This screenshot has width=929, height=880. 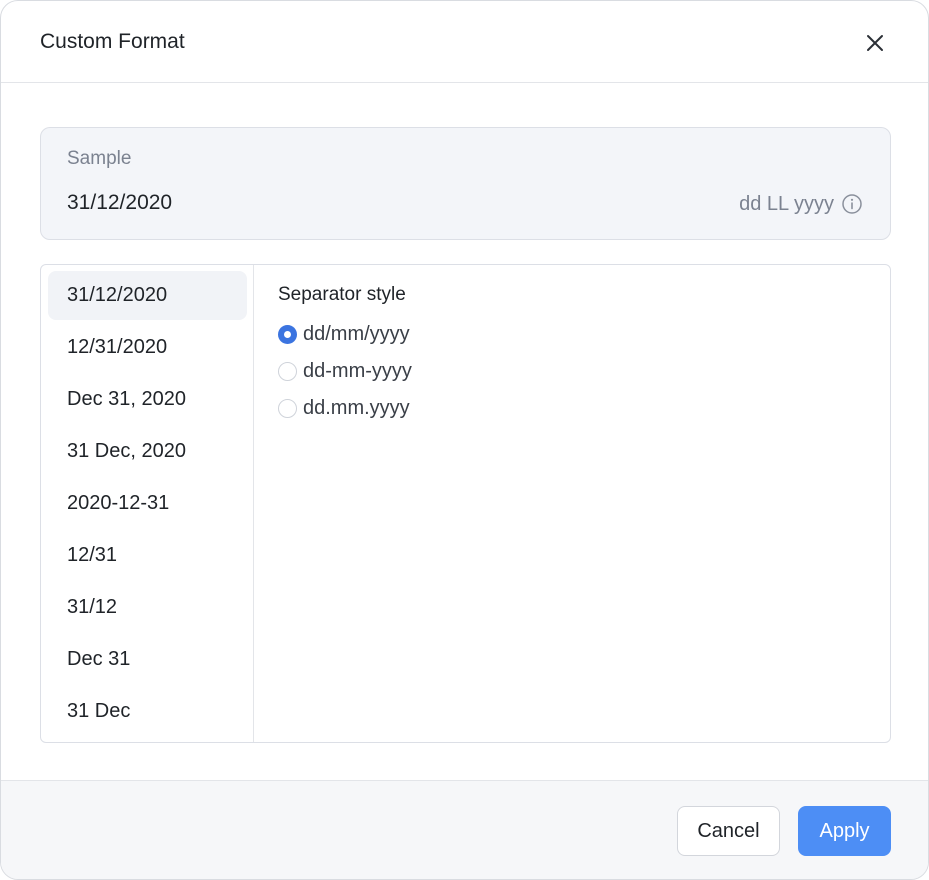 I want to click on separator-option: dd/mm/yyyy, so click(x=344, y=334).